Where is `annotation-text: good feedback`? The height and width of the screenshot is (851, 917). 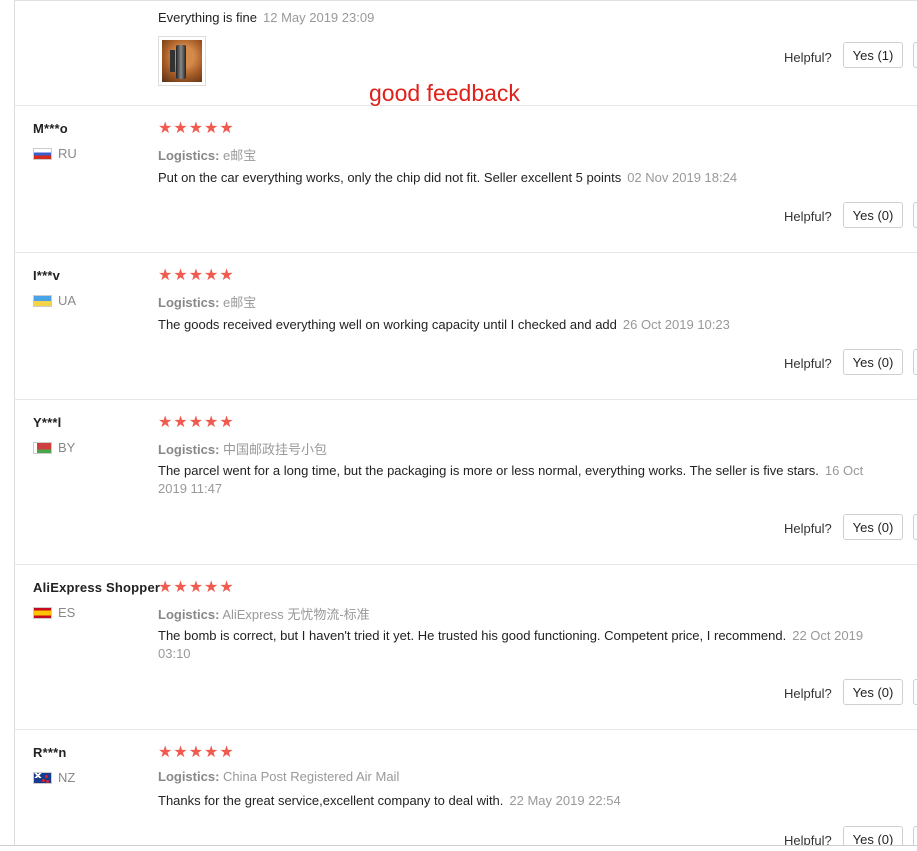 annotation-text: good feedback is located at coordinates (444, 93).